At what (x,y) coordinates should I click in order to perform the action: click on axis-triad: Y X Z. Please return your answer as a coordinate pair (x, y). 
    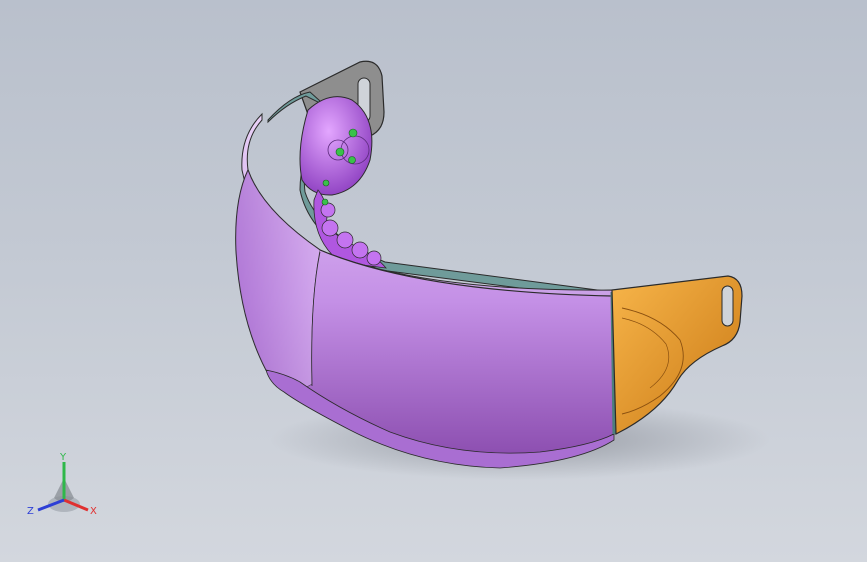
    Looking at the image, I should click on (62, 484).